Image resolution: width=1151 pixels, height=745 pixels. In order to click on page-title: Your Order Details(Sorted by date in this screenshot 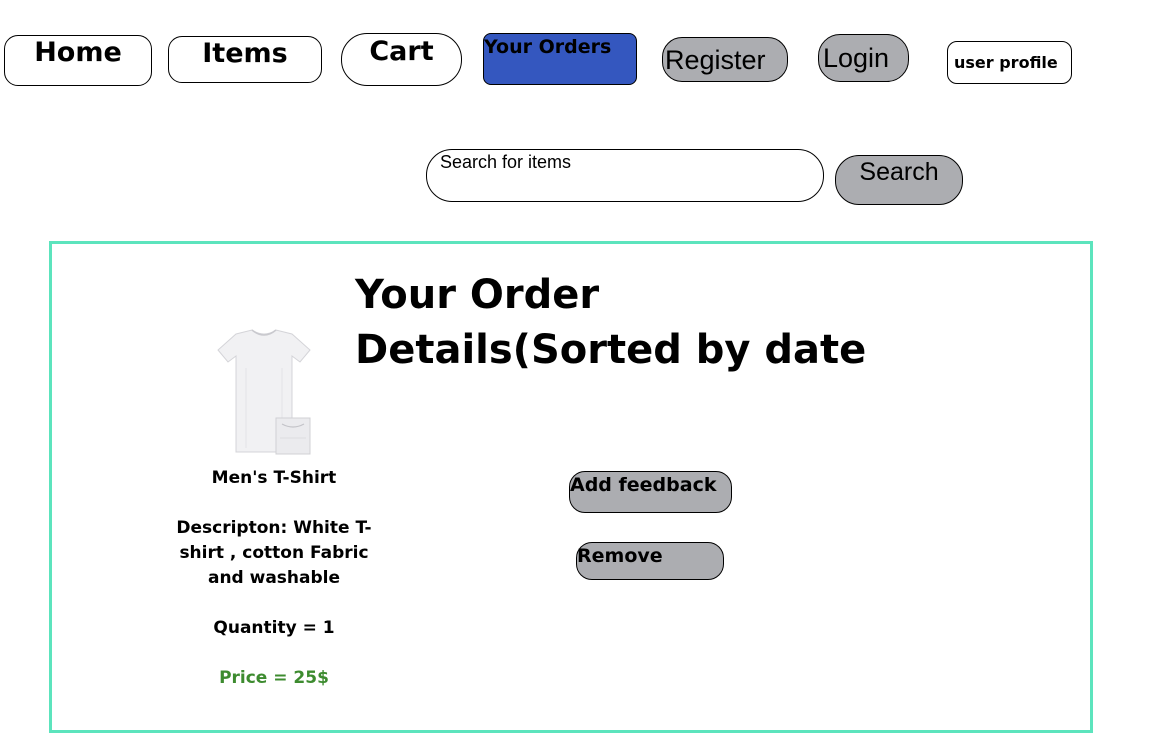, I will do `click(611, 322)`.